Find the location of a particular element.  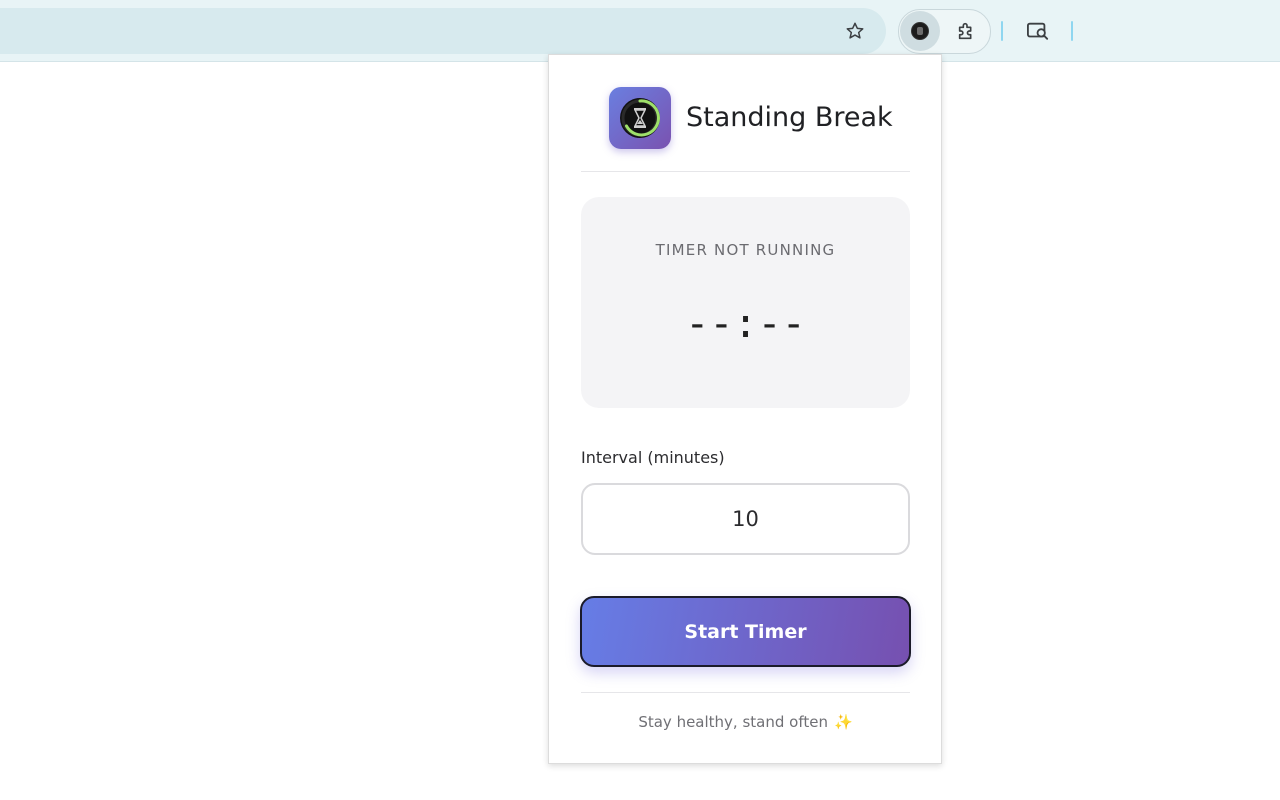

sparkle-icon: ✨ is located at coordinates (843, 722).